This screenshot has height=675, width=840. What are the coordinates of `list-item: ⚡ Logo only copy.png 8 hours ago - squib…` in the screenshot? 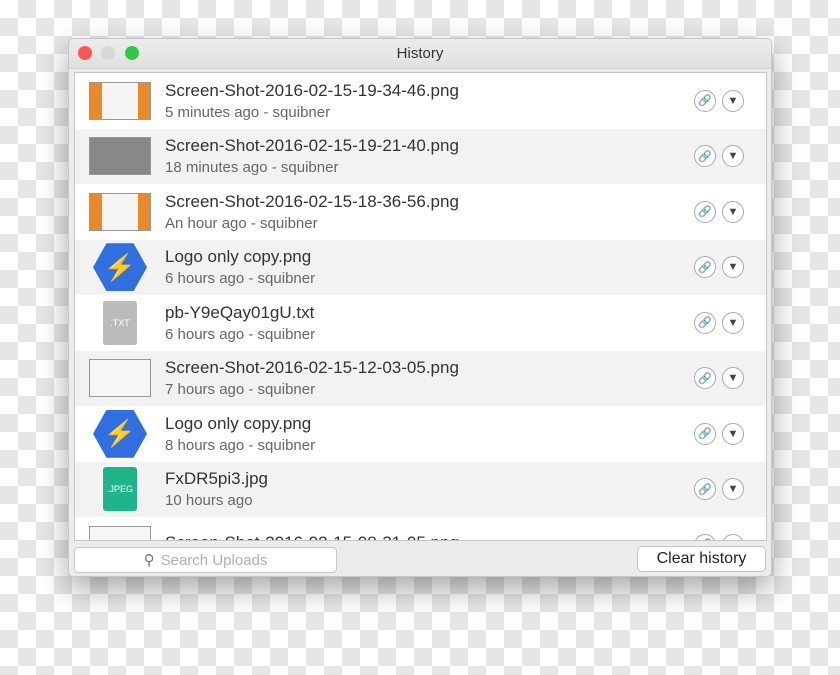 It's located at (420, 434).